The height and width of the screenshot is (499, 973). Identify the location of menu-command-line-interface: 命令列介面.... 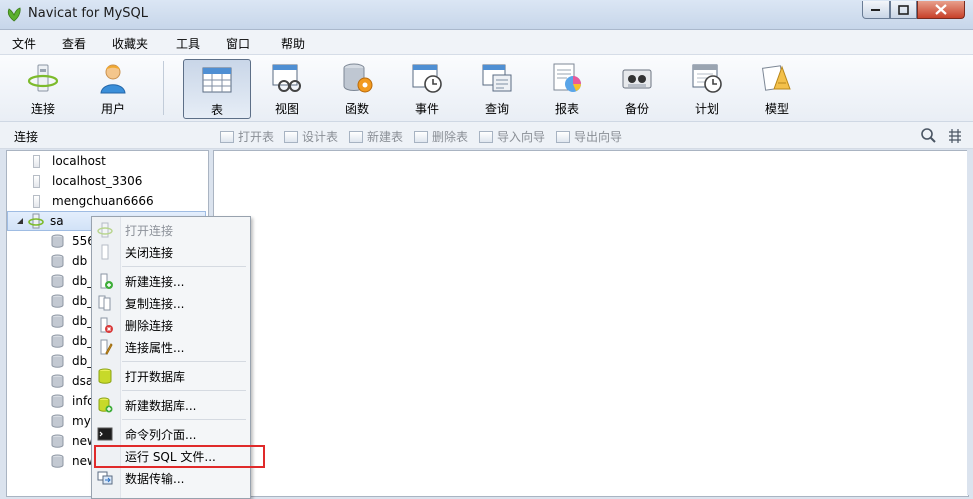
(171, 434).